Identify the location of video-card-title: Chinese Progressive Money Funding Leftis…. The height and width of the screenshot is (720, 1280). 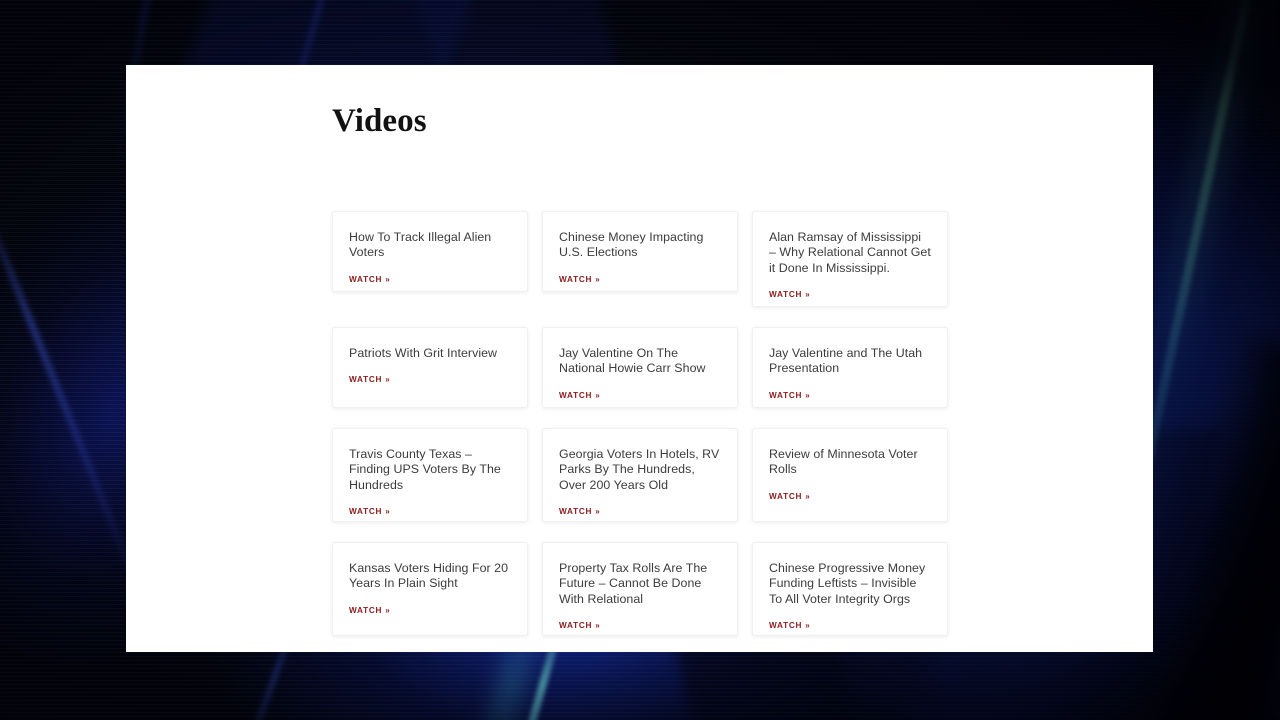
(847, 583).